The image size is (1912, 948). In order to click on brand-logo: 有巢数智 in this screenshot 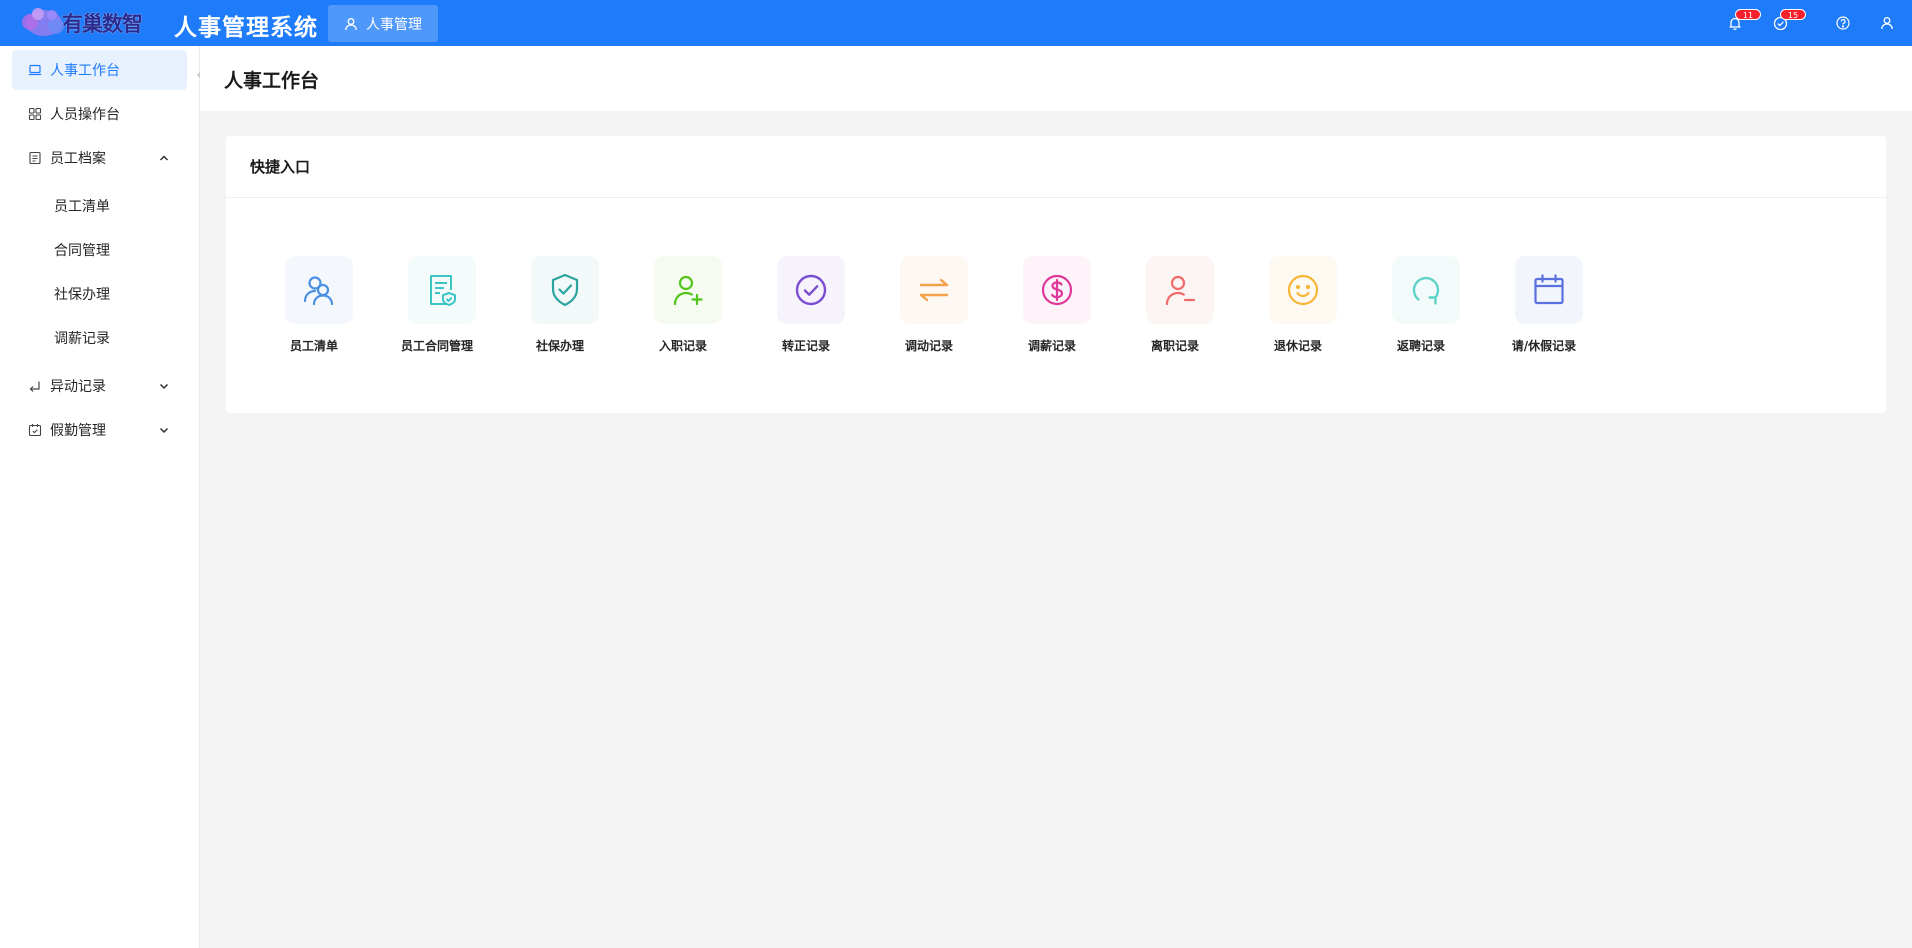, I will do `click(78, 23)`.